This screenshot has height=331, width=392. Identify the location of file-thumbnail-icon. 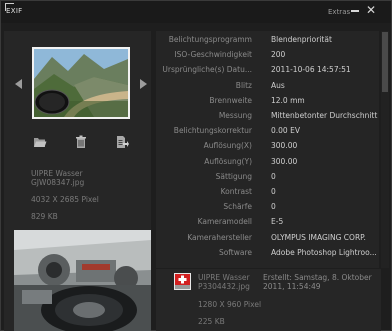
(182, 281).